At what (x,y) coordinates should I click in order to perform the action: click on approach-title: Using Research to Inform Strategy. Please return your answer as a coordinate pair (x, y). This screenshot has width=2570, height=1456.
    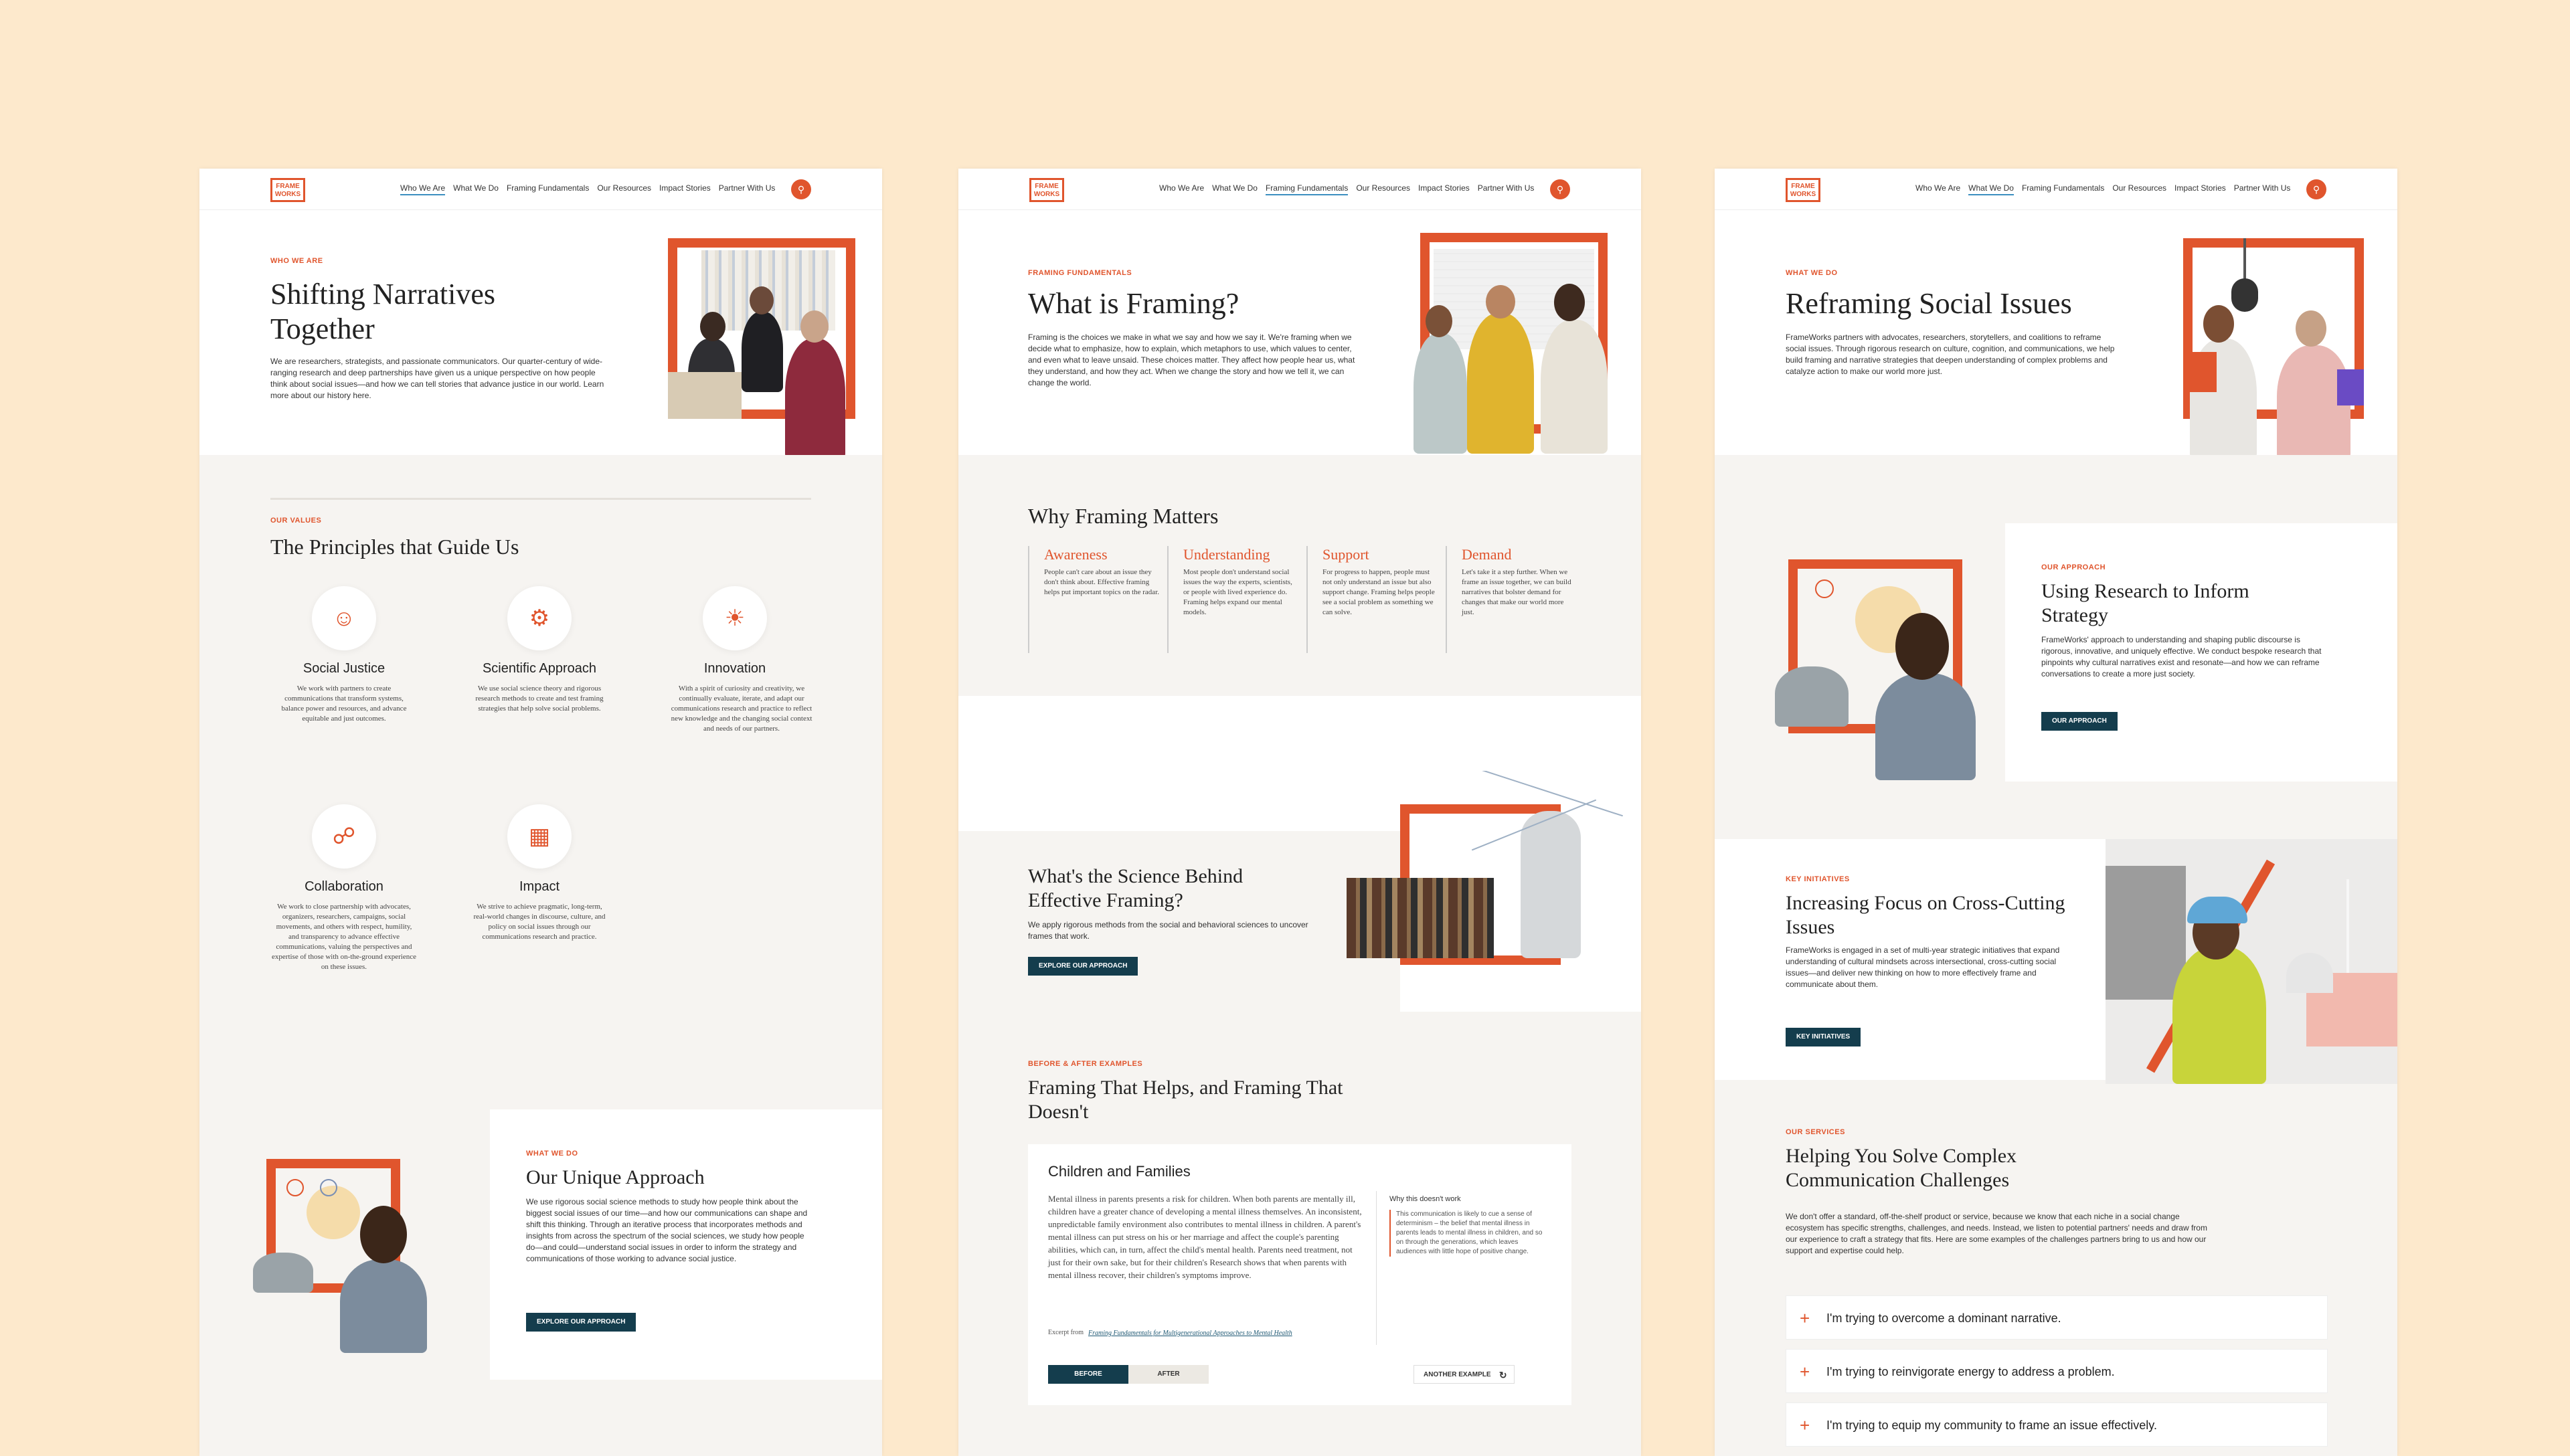
    Looking at the image, I should click on (2145, 603).